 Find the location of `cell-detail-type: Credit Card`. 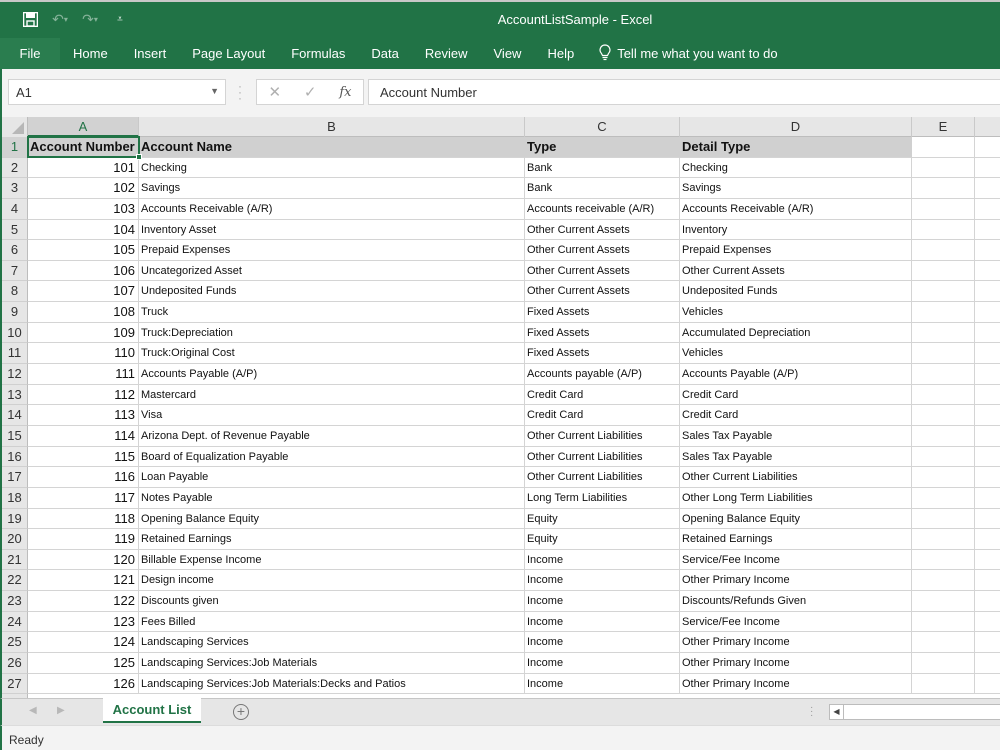

cell-detail-type: Credit Card is located at coordinates (796, 415).